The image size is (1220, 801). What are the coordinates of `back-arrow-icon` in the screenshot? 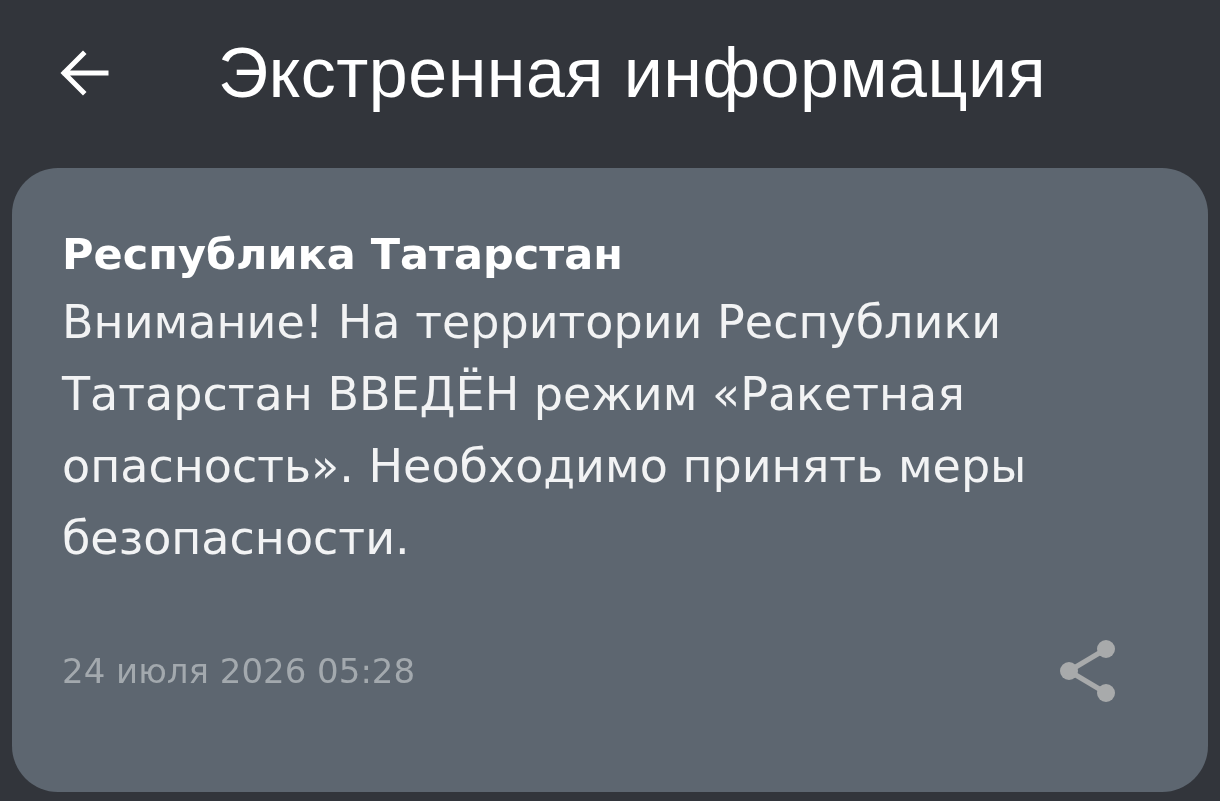 It's located at (84, 73).